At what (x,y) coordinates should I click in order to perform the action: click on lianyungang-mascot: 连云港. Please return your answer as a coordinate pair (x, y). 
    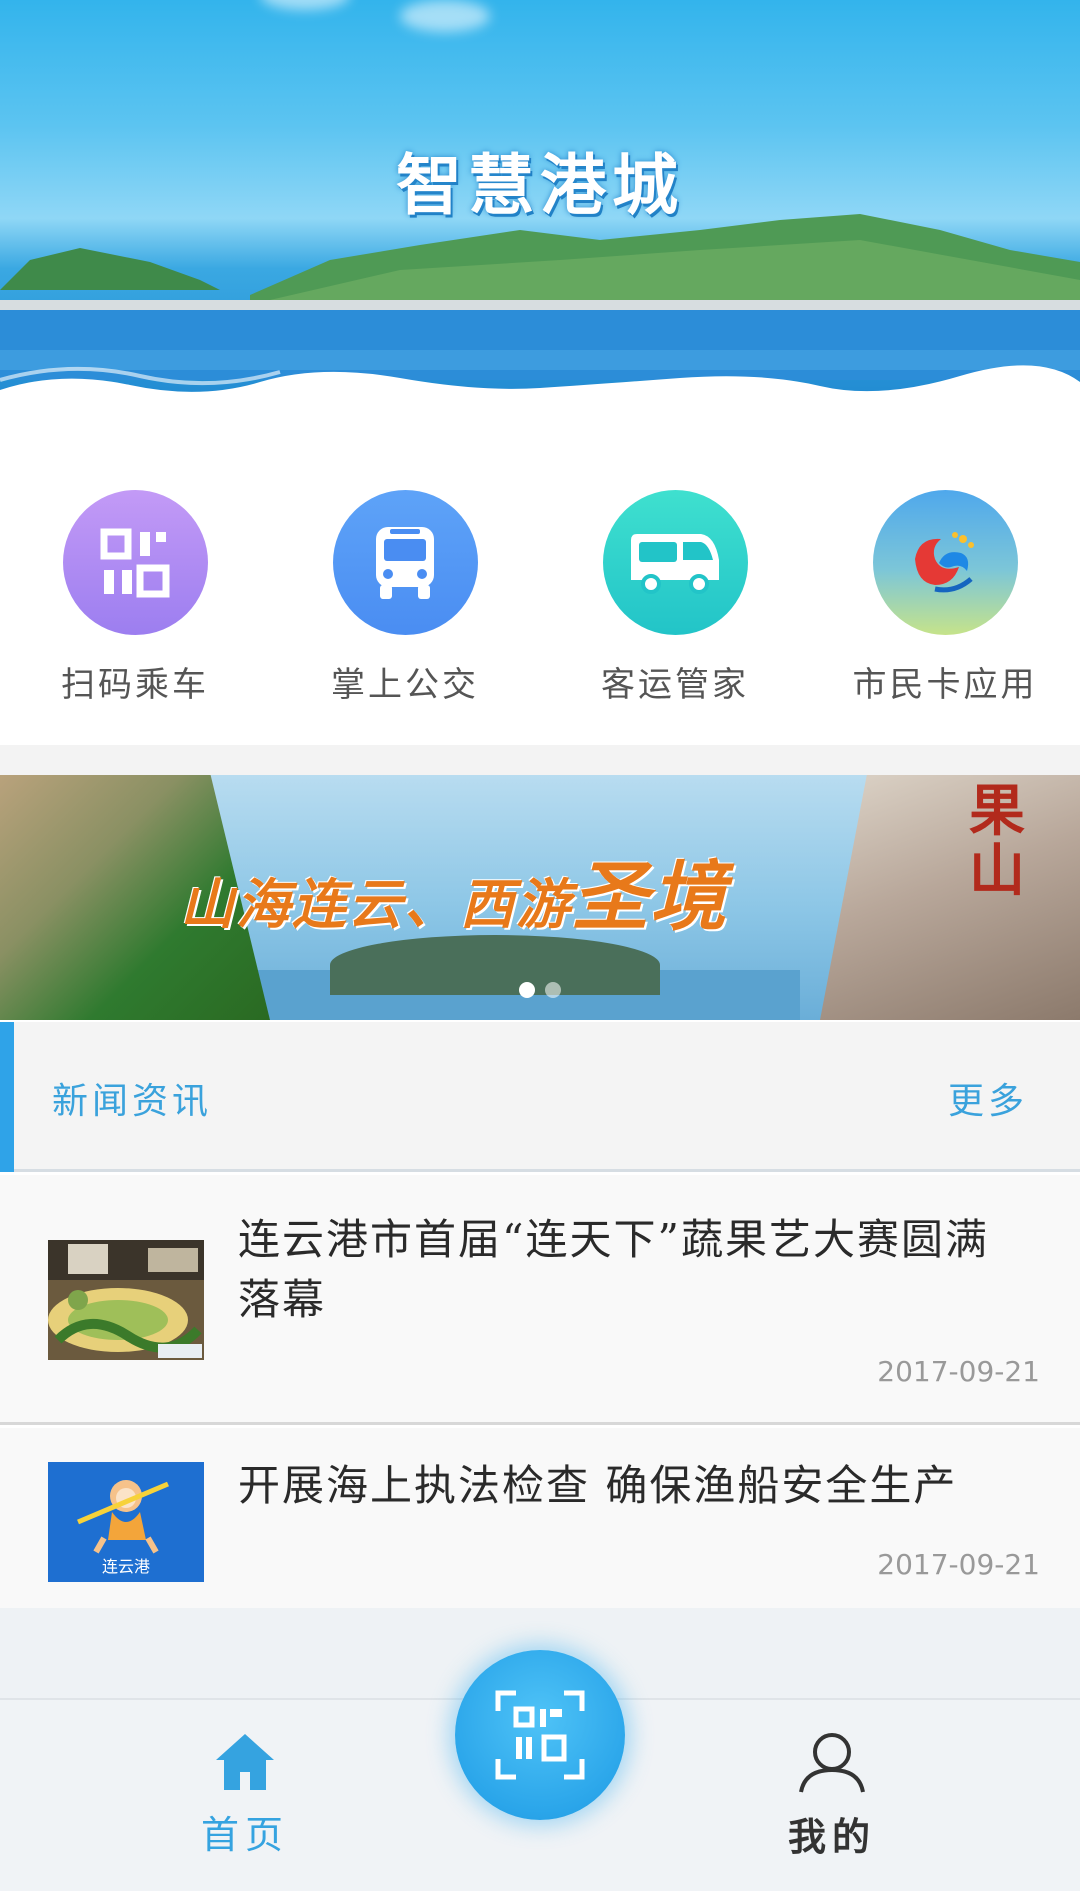
    Looking at the image, I should click on (126, 1522).